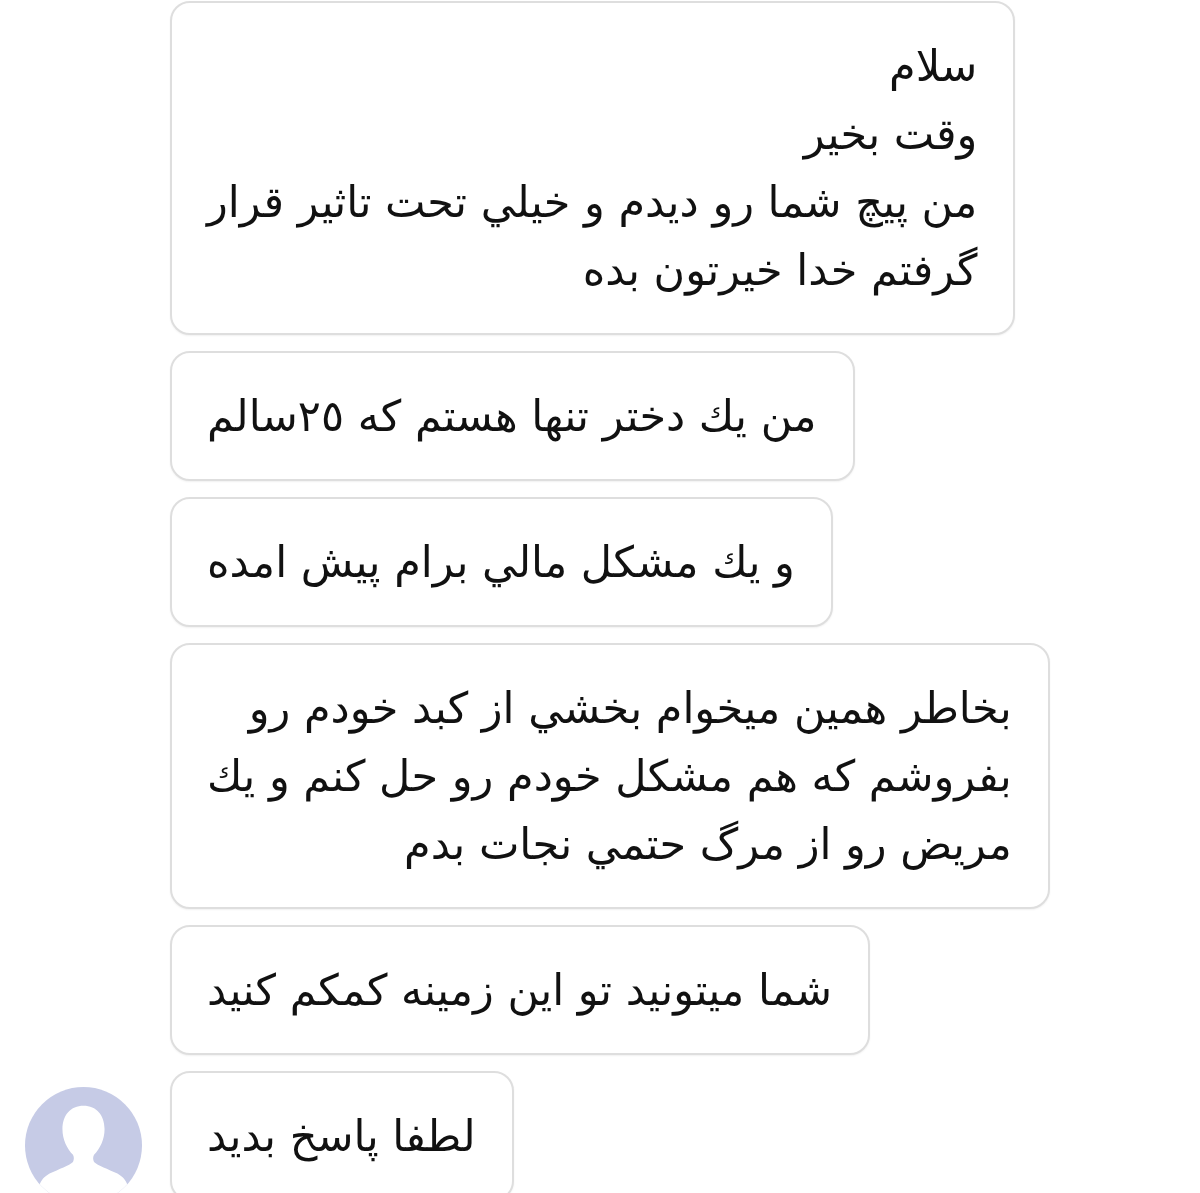  What do you see at coordinates (520, 991) in the screenshot?
I see `message-text: شما ميتونيد تو اين زمينه كمكم كنيد` at bounding box center [520, 991].